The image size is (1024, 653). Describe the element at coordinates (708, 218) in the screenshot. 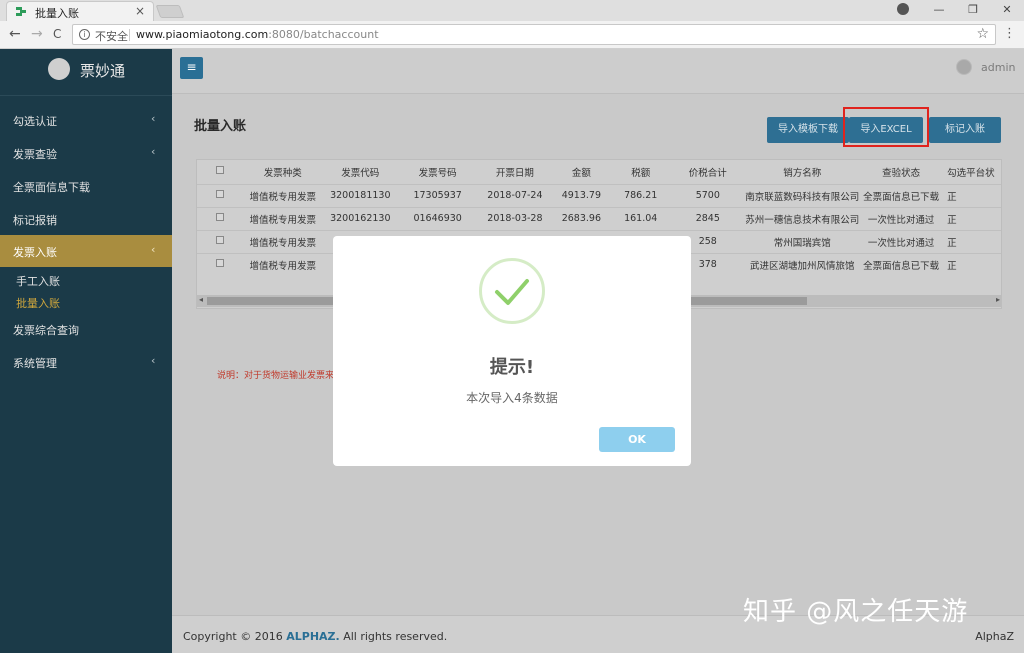

I see `table-cell: 2845` at that location.